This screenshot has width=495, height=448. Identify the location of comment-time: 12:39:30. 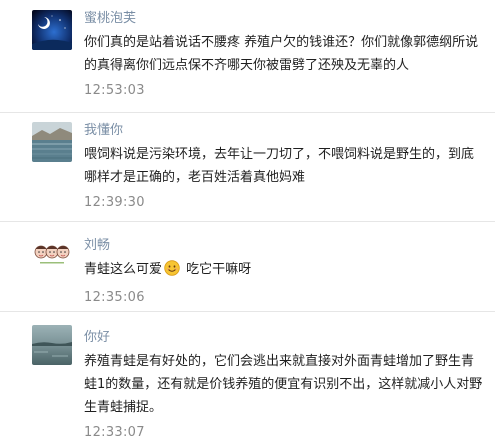
(114, 202).